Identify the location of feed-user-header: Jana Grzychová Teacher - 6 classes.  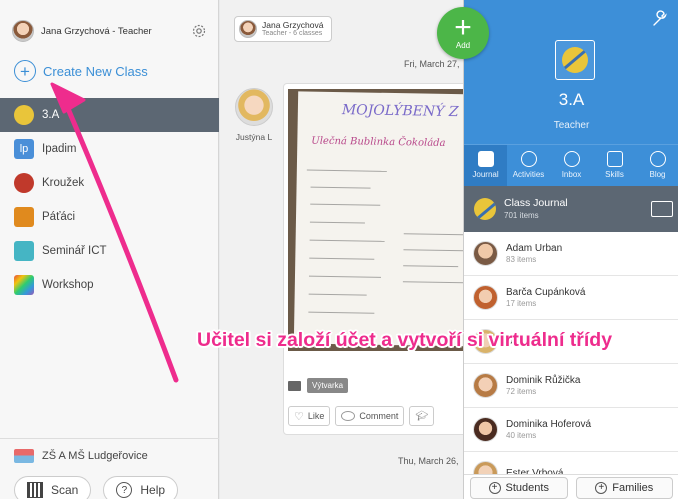
(283, 29).